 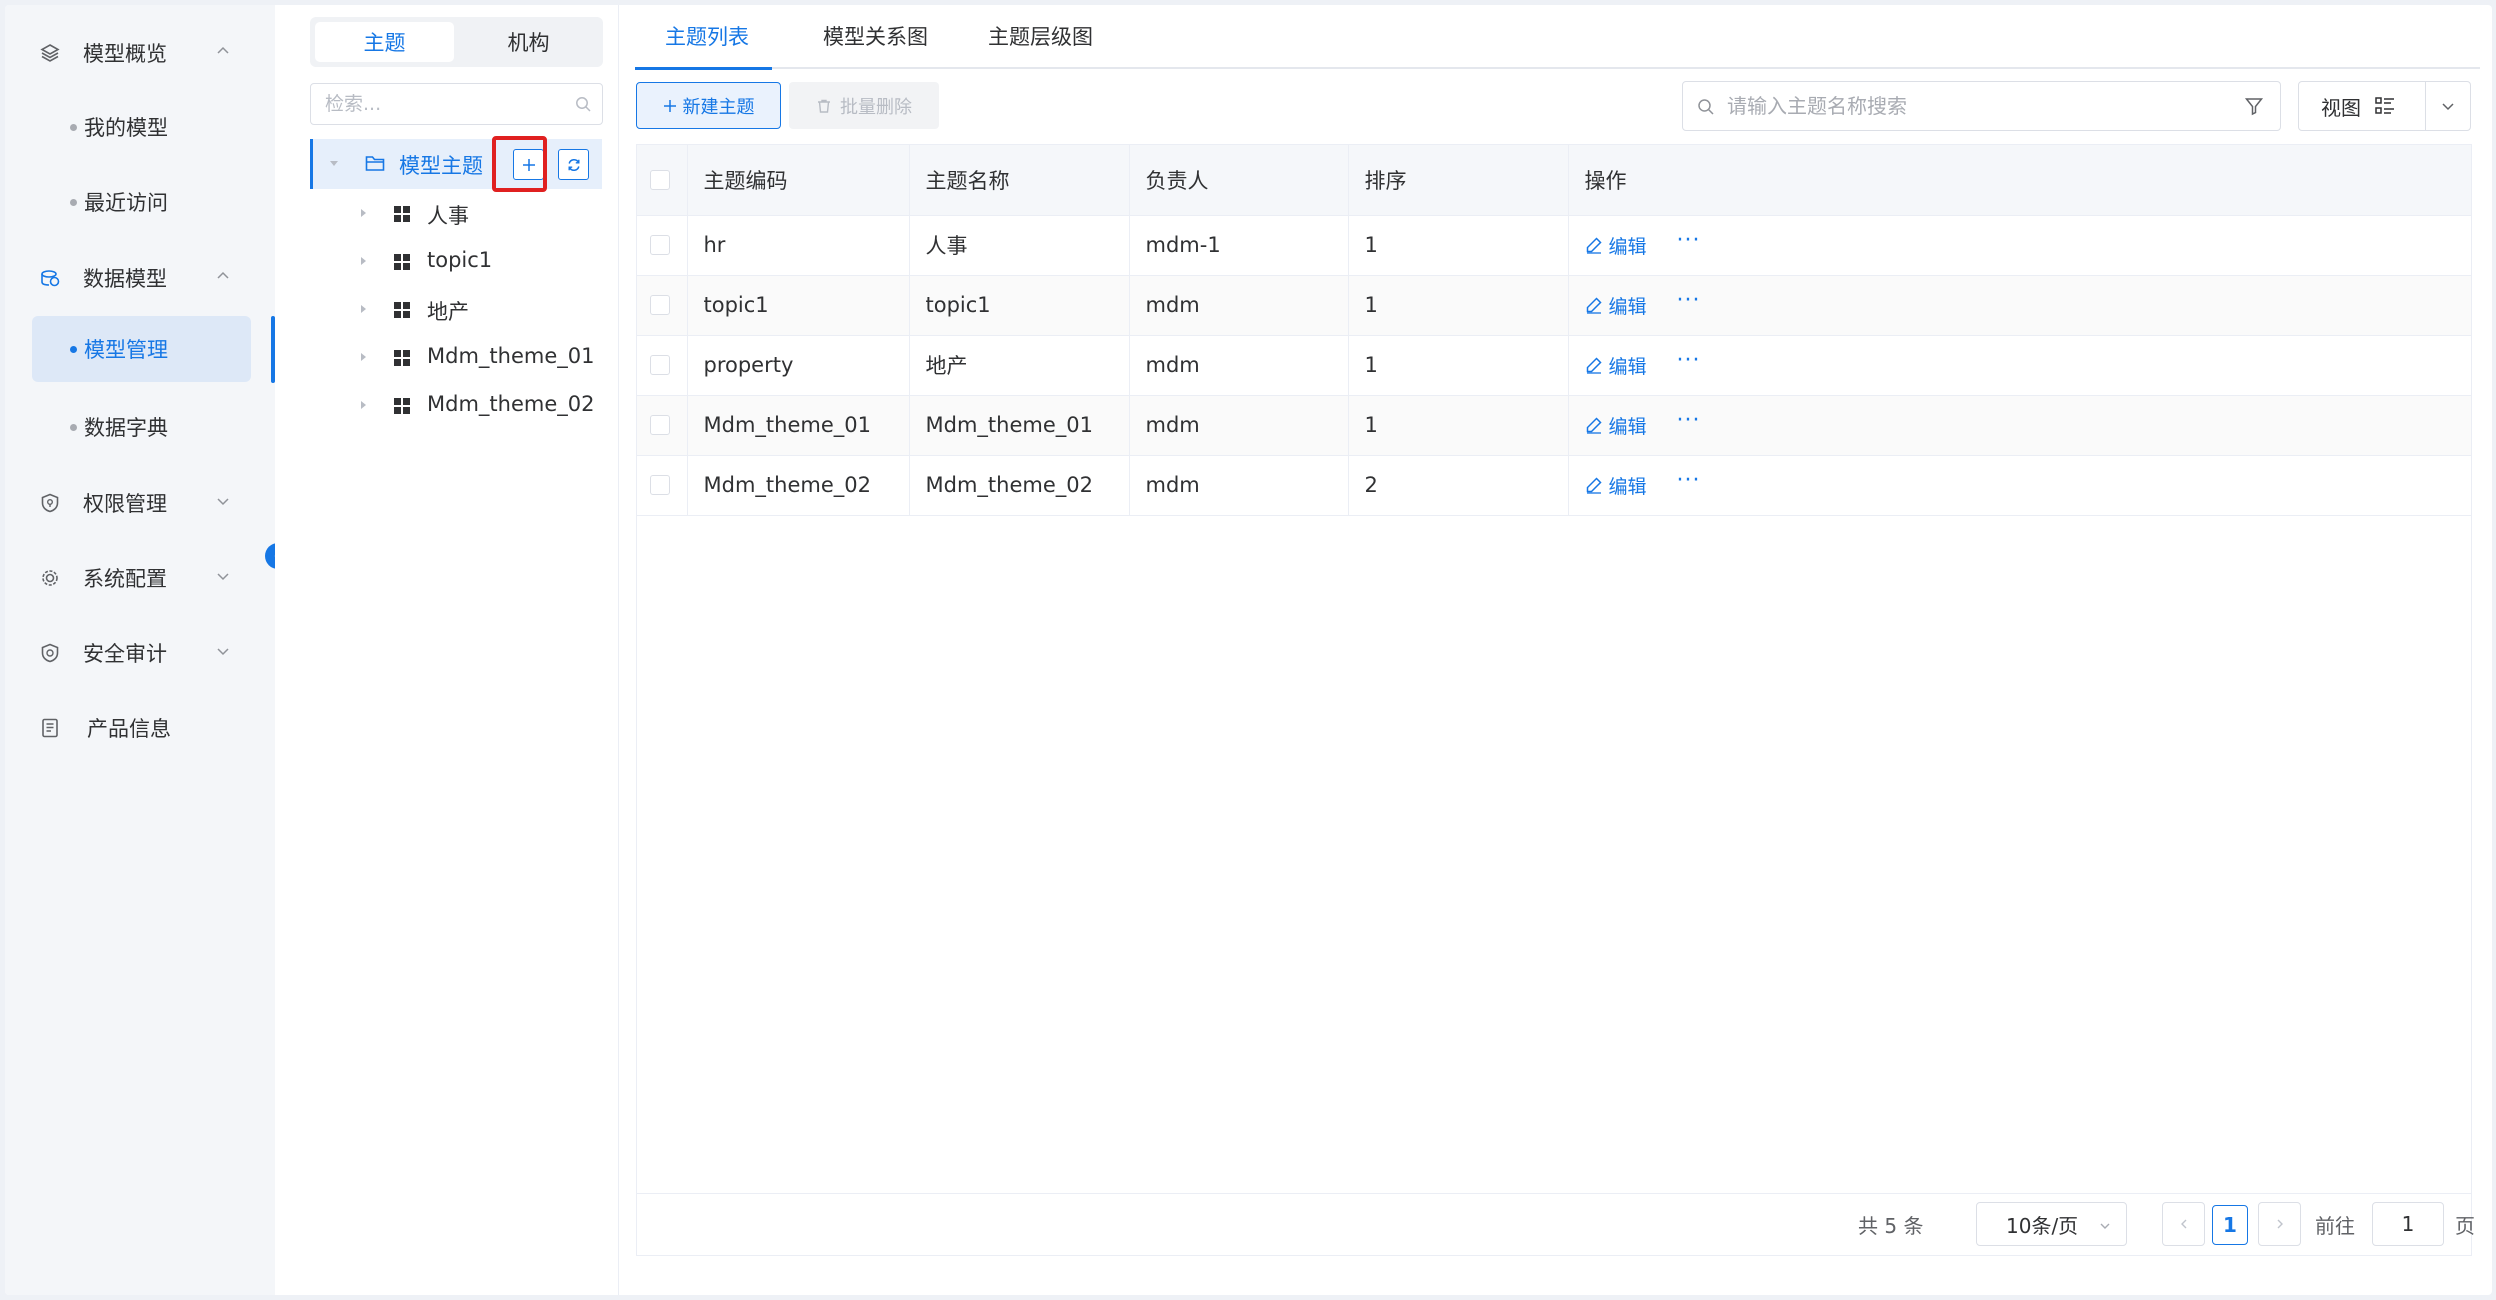 I want to click on menu-group-permissions: 权限管理, so click(x=140, y=502).